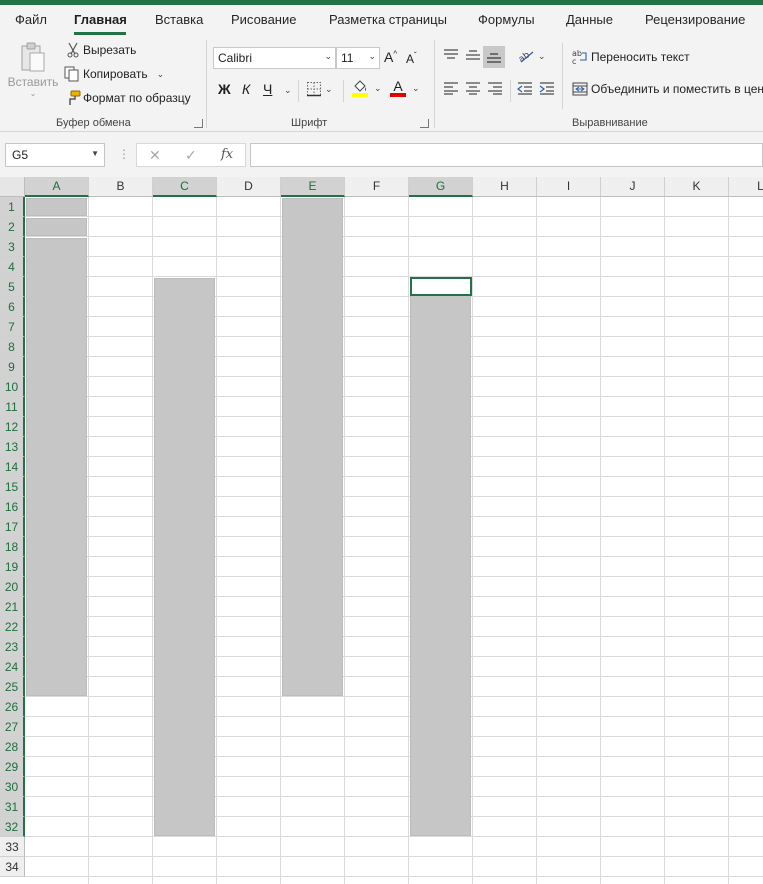  What do you see at coordinates (631, 57) in the screenshot?
I see `wrap-text-button: ab c Переносить текст` at bounding box center [631, 57].